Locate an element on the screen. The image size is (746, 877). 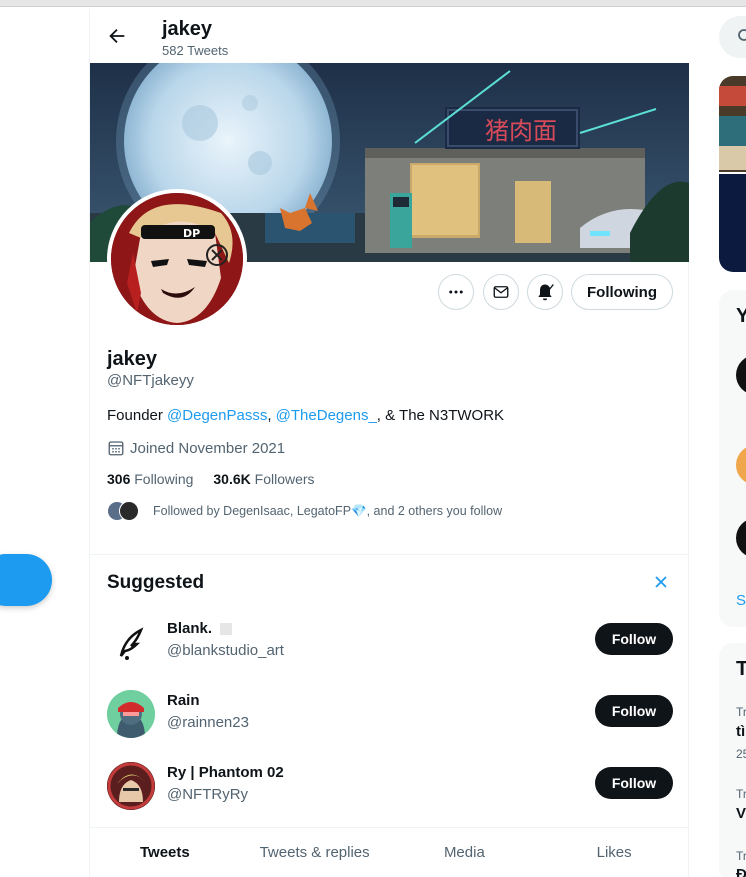
badge-placeholder-icon is located at coordinates (226, 628).